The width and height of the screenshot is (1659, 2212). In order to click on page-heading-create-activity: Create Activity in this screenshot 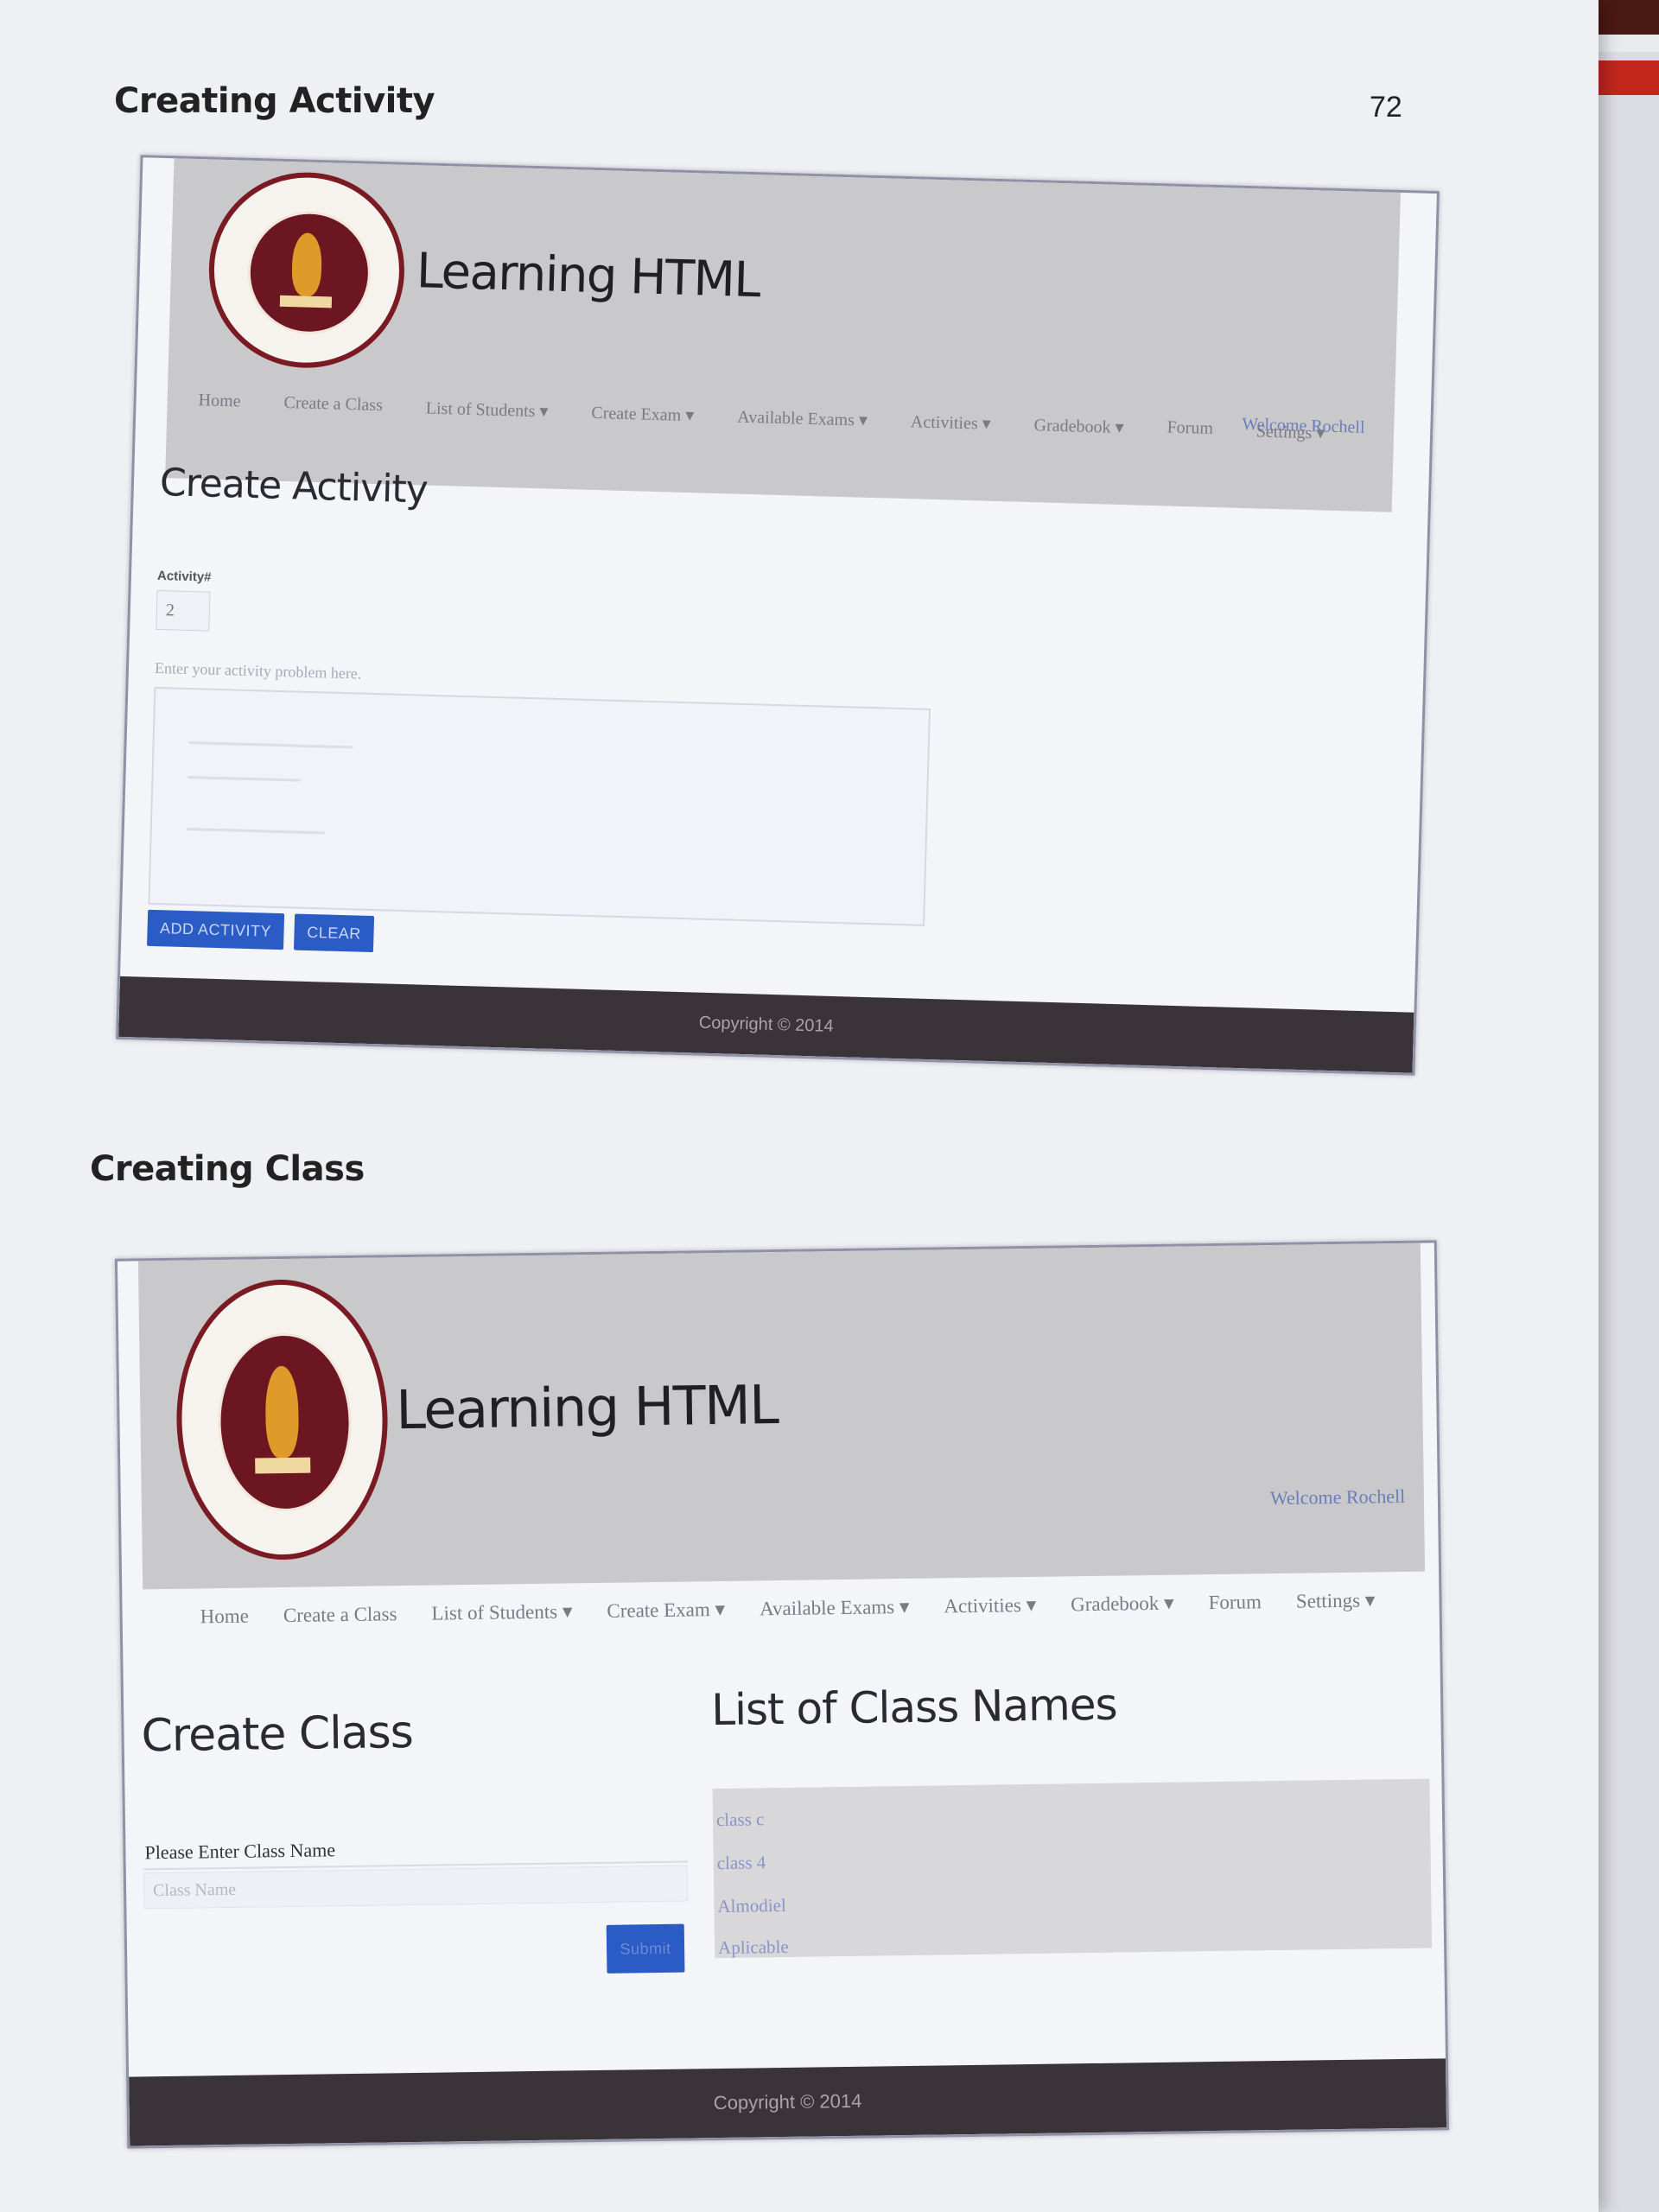, I will do `click(294, 486)`.